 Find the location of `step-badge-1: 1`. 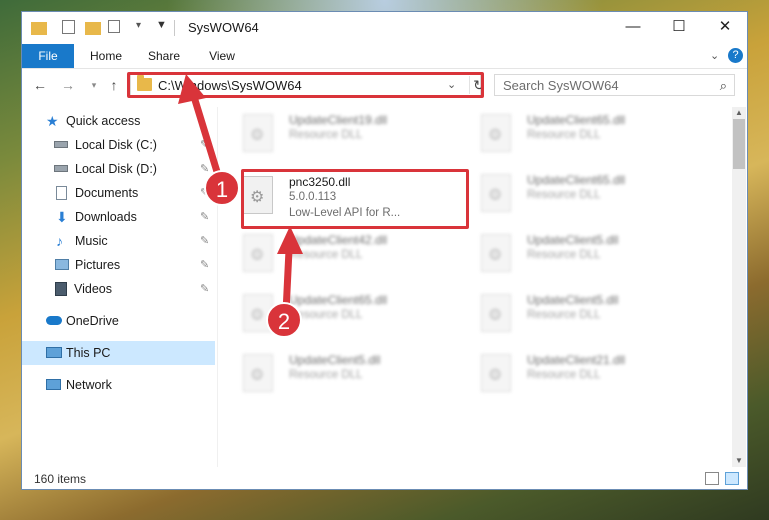

step-badge-1: 1 is located at coordinates (222, 188).